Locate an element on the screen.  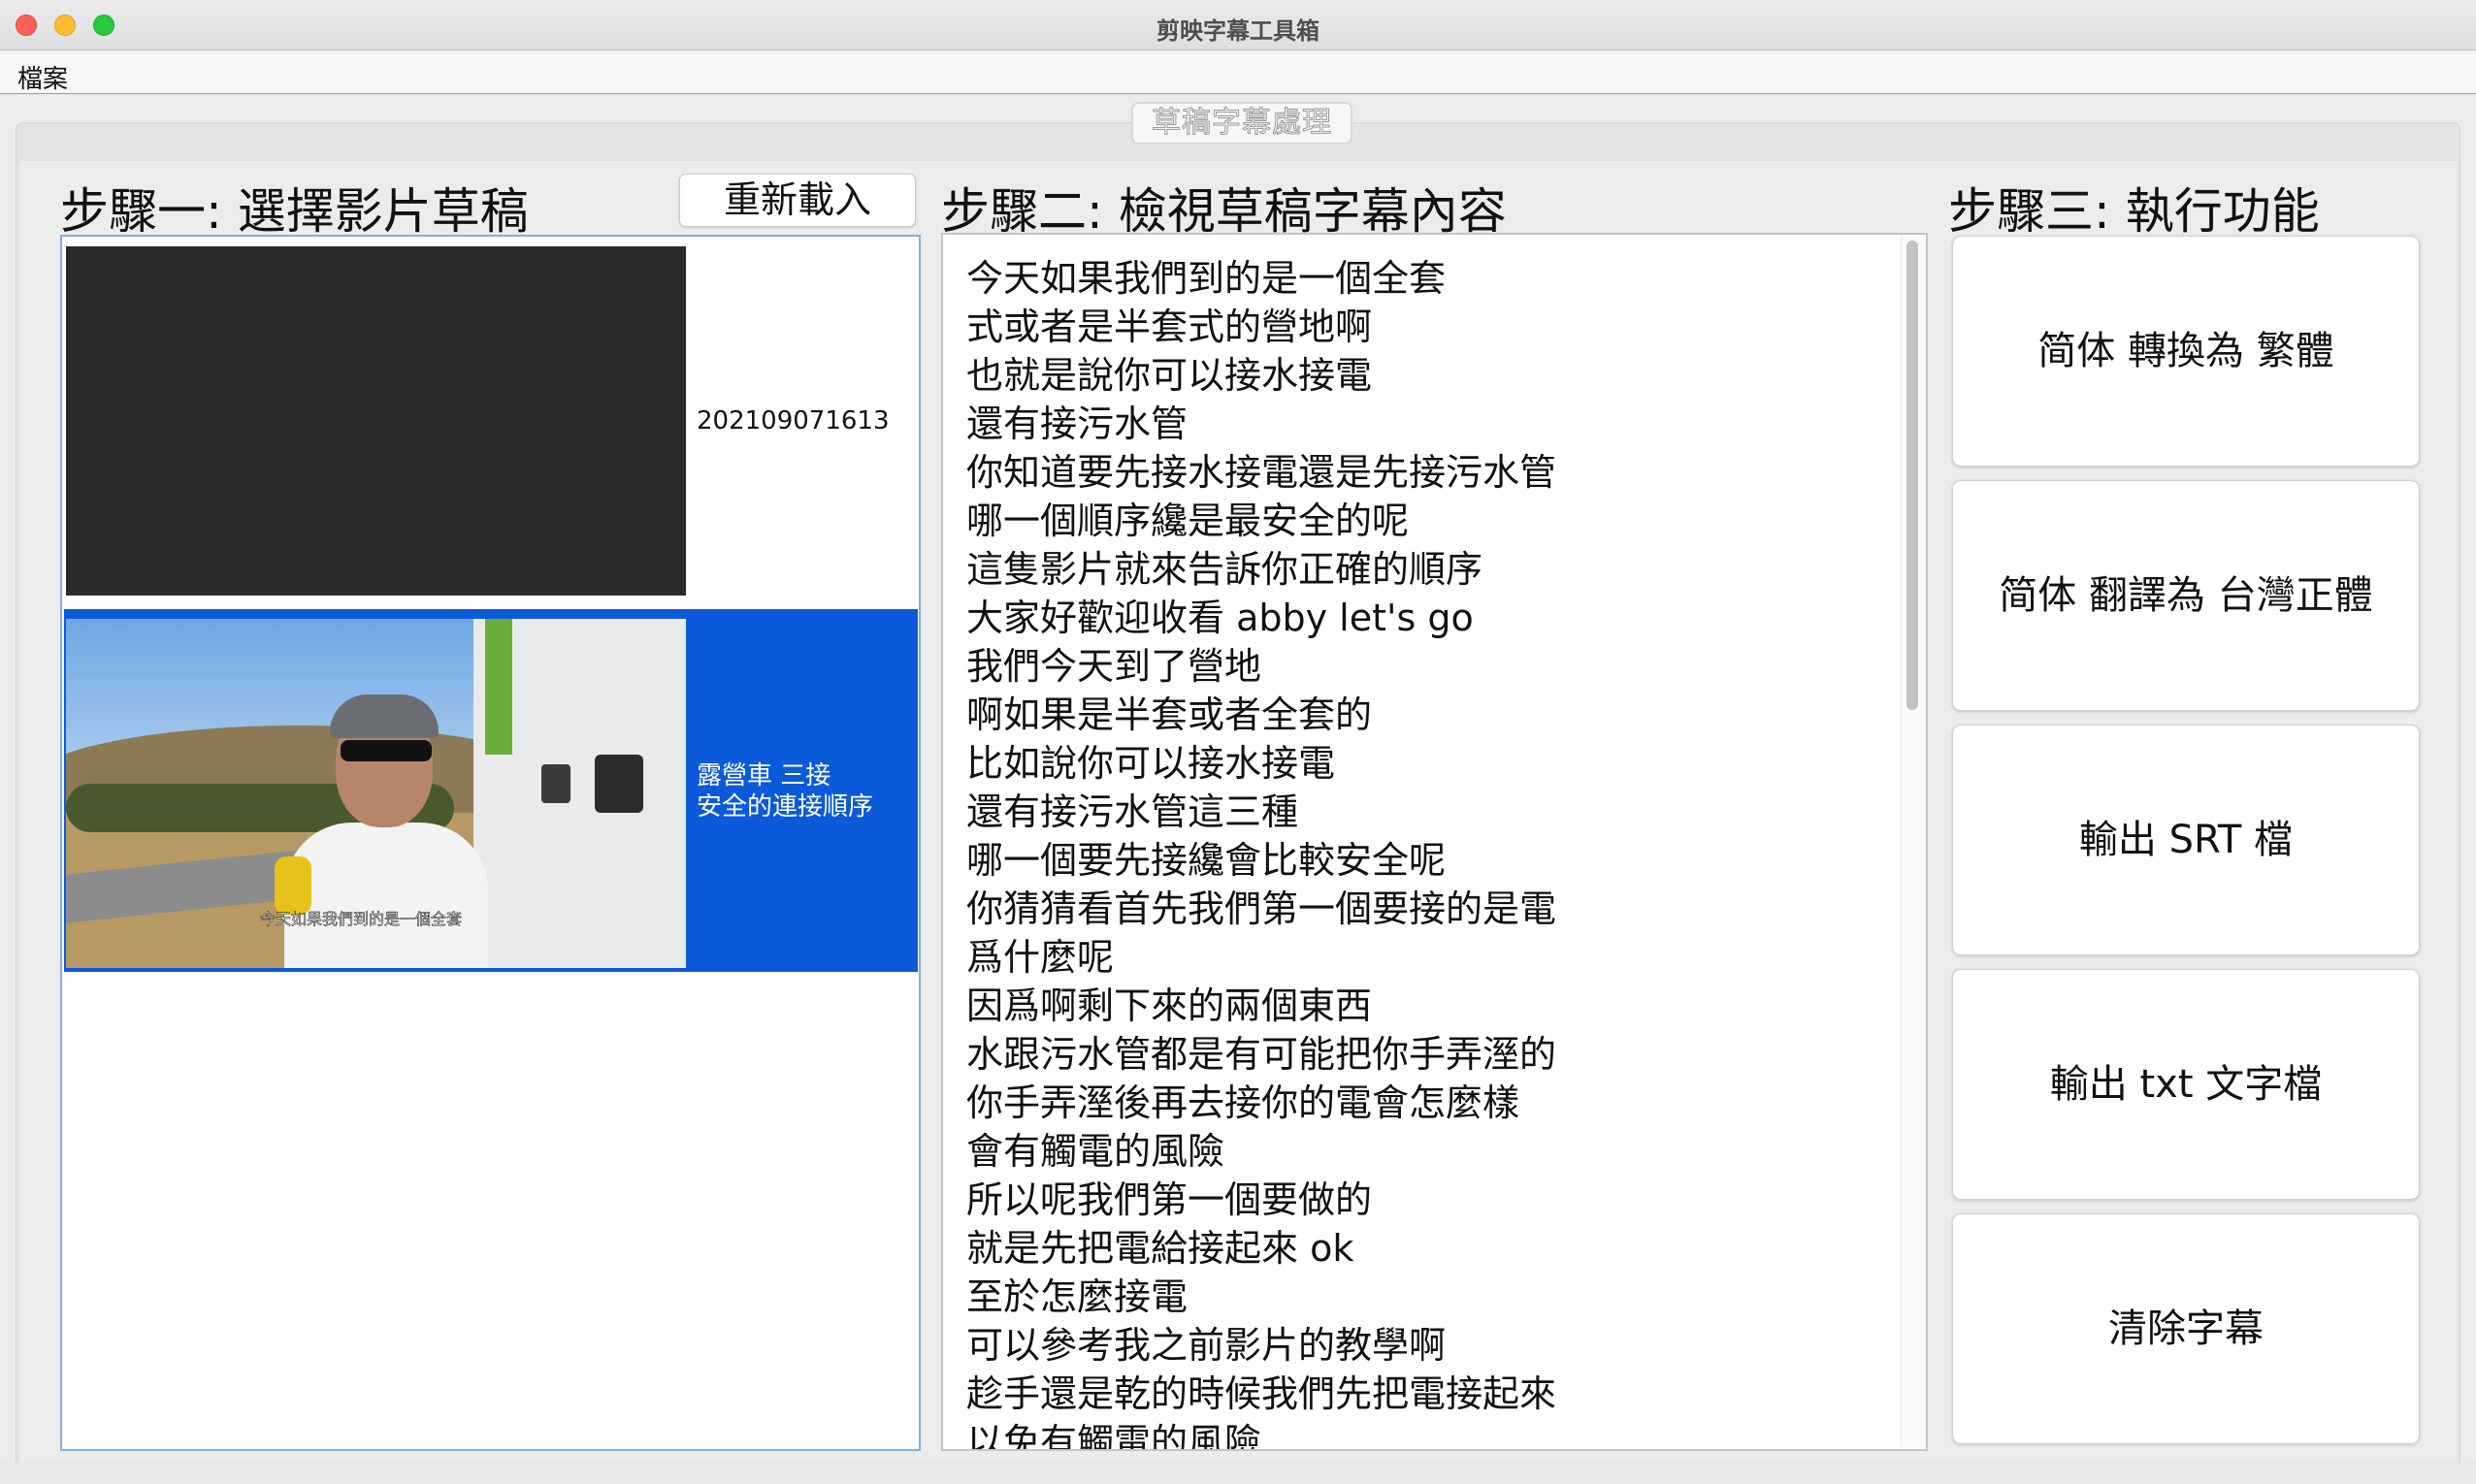
subtitle-line: 式或者是半套式的營地啊 is located at coordinates (1169, 327).